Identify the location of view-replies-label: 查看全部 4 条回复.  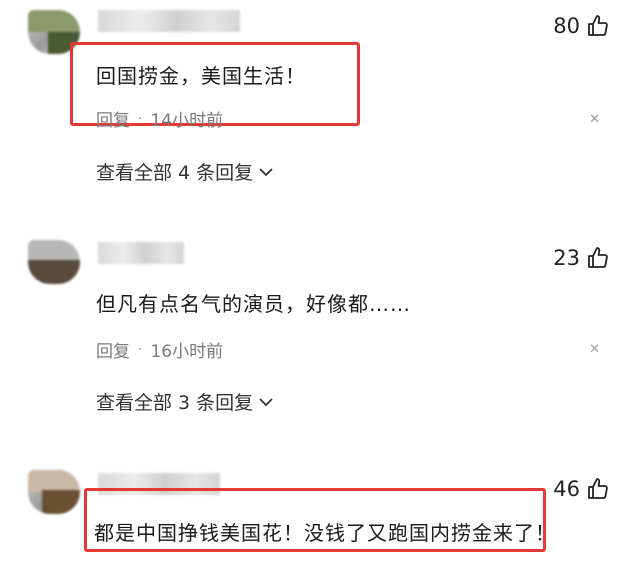
(175, 173).